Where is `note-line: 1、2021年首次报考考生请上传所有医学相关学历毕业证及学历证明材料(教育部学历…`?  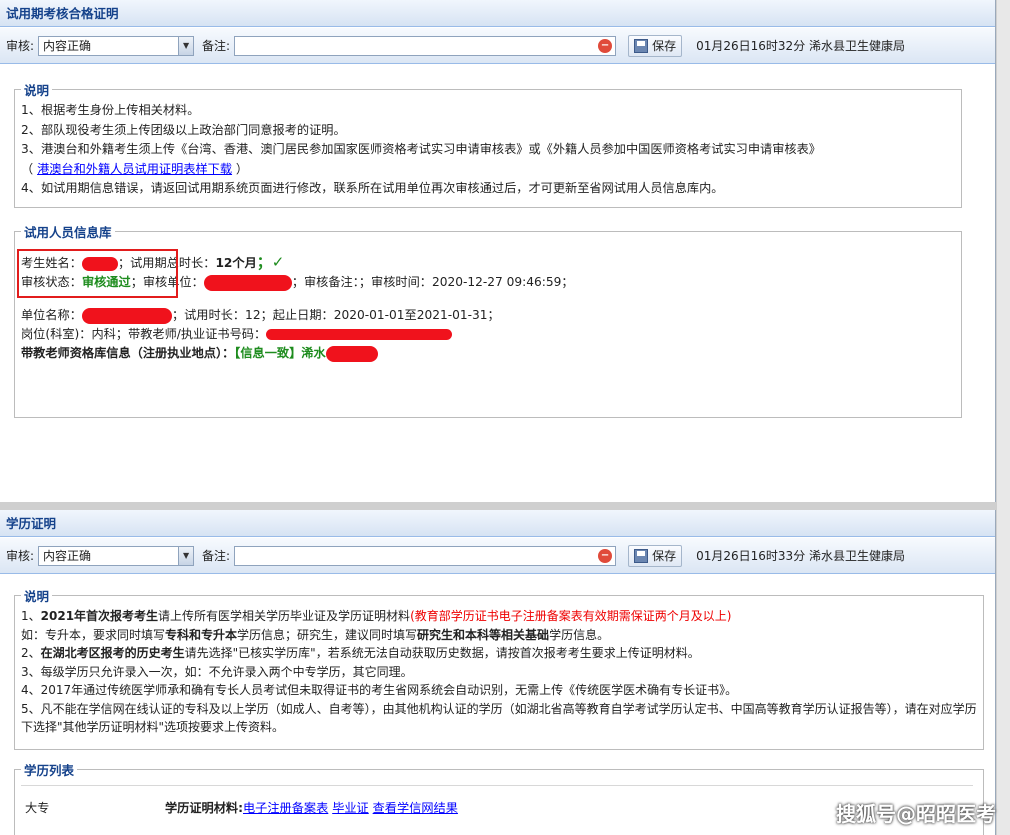
note-line: 1、2021年首次报考考生请上传所有医学相关学历毕业证及学历证明材料(教育部学历… is located at coordinates (502, 616).